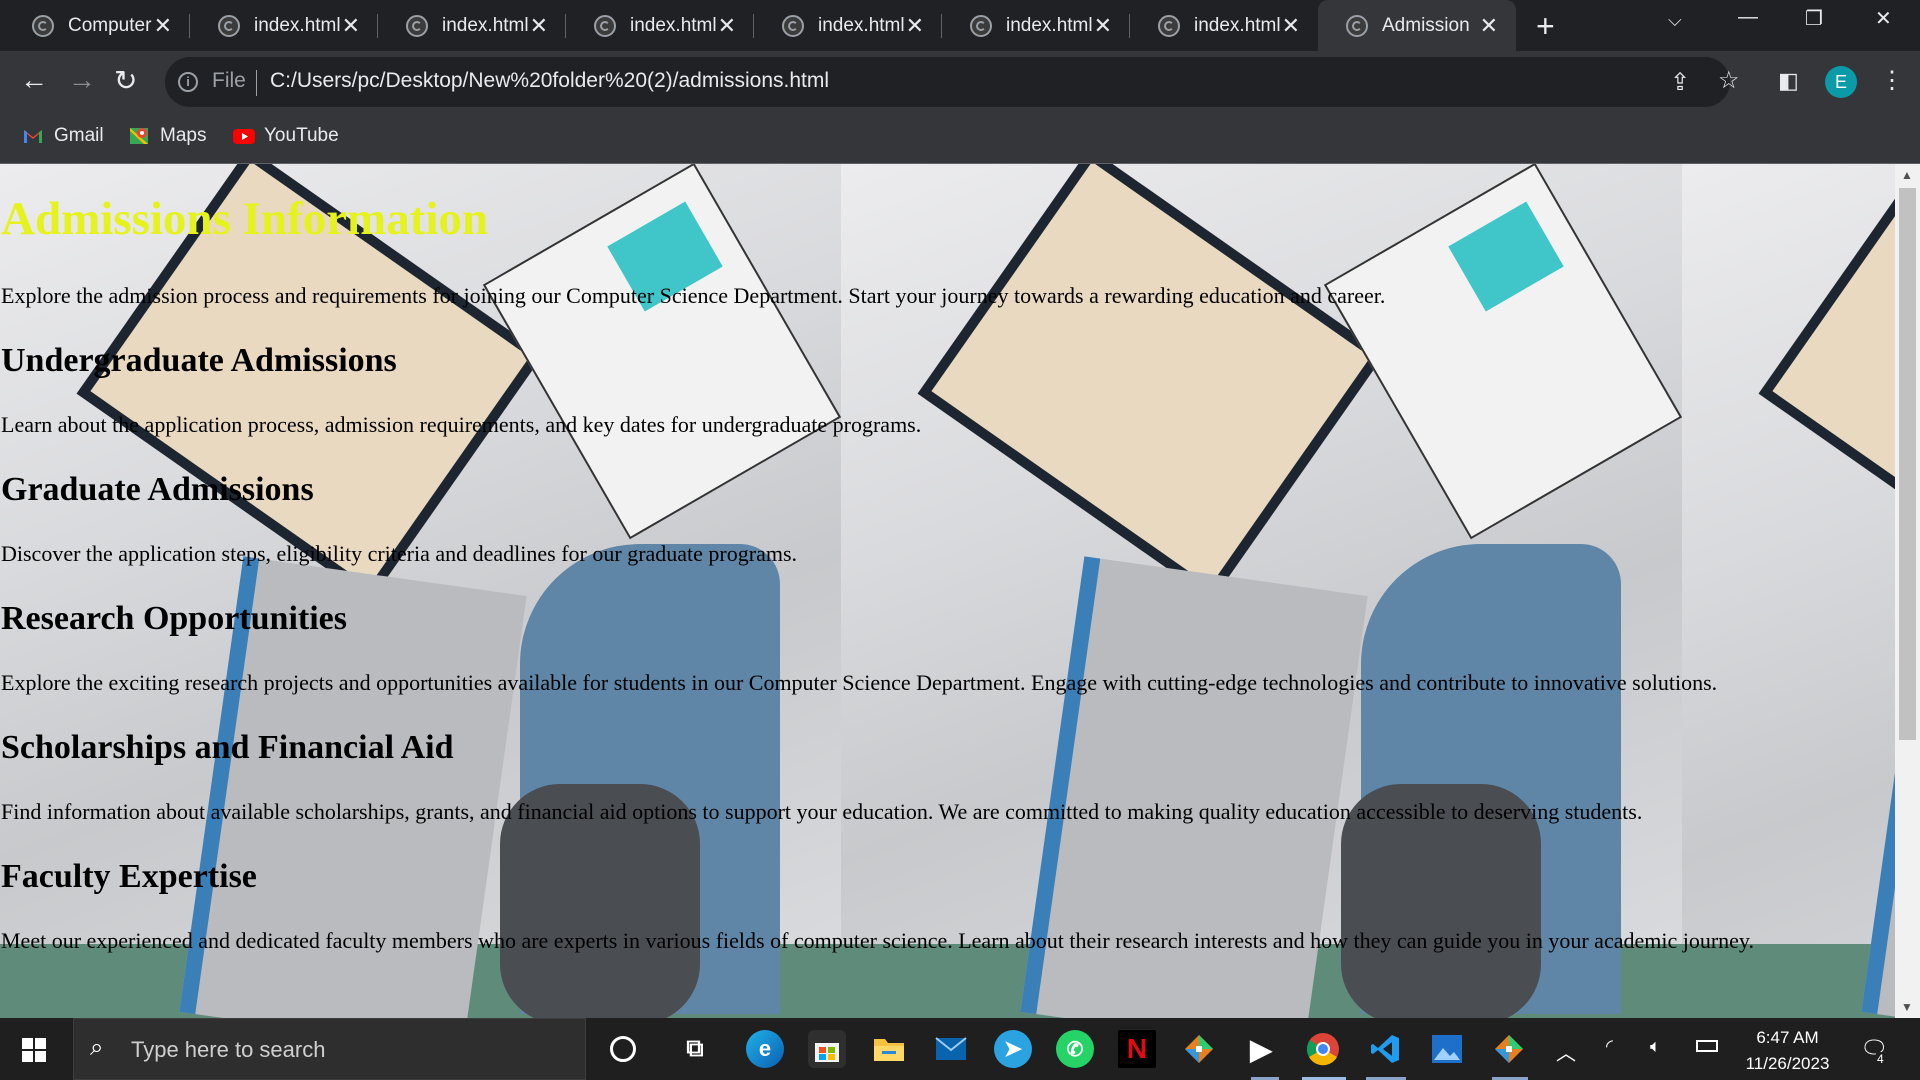  I want to click on search-placeholder: Type here to search, so click(228, 1050).